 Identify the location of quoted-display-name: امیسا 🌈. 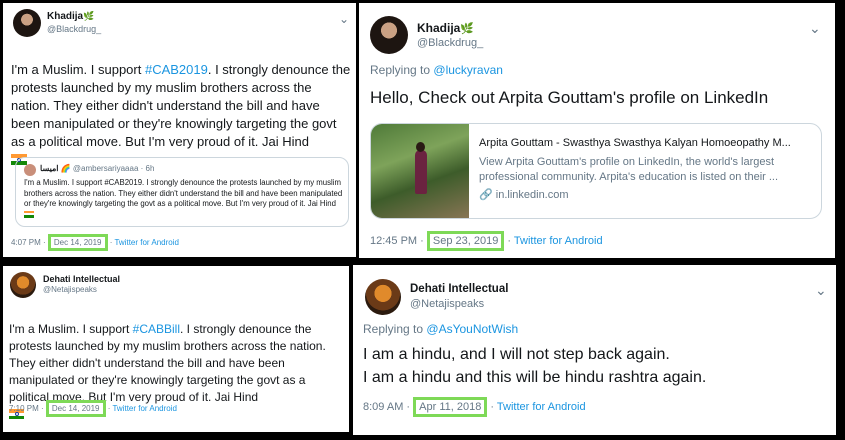
(55, 168).